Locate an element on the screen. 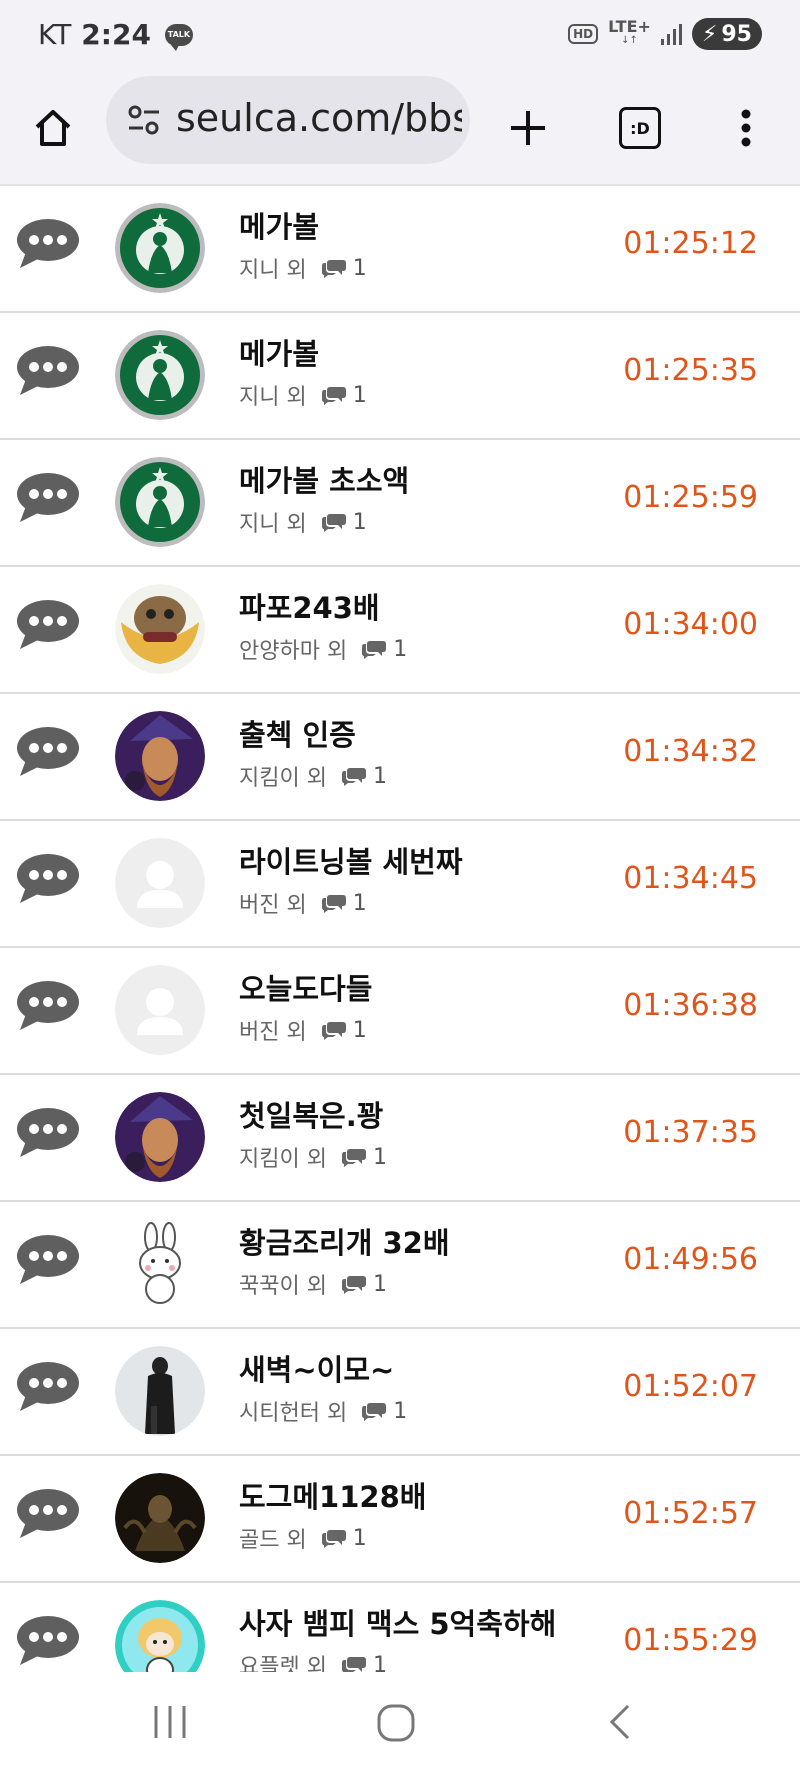 The width and height of the screenshot is (800, 1778). post-time: 01:34:45 is located at coordinates (690, 878).